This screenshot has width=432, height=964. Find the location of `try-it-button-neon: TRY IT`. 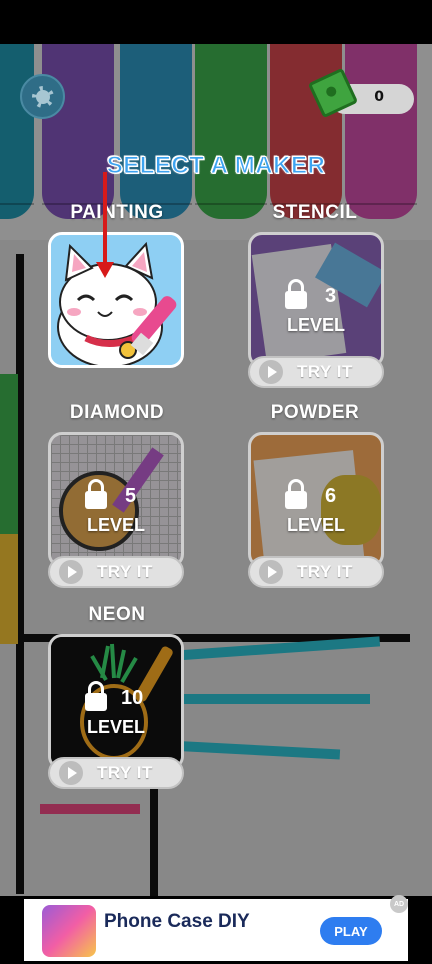

try-it-button-neon: TRY IT is located at coordinates (116, 773).